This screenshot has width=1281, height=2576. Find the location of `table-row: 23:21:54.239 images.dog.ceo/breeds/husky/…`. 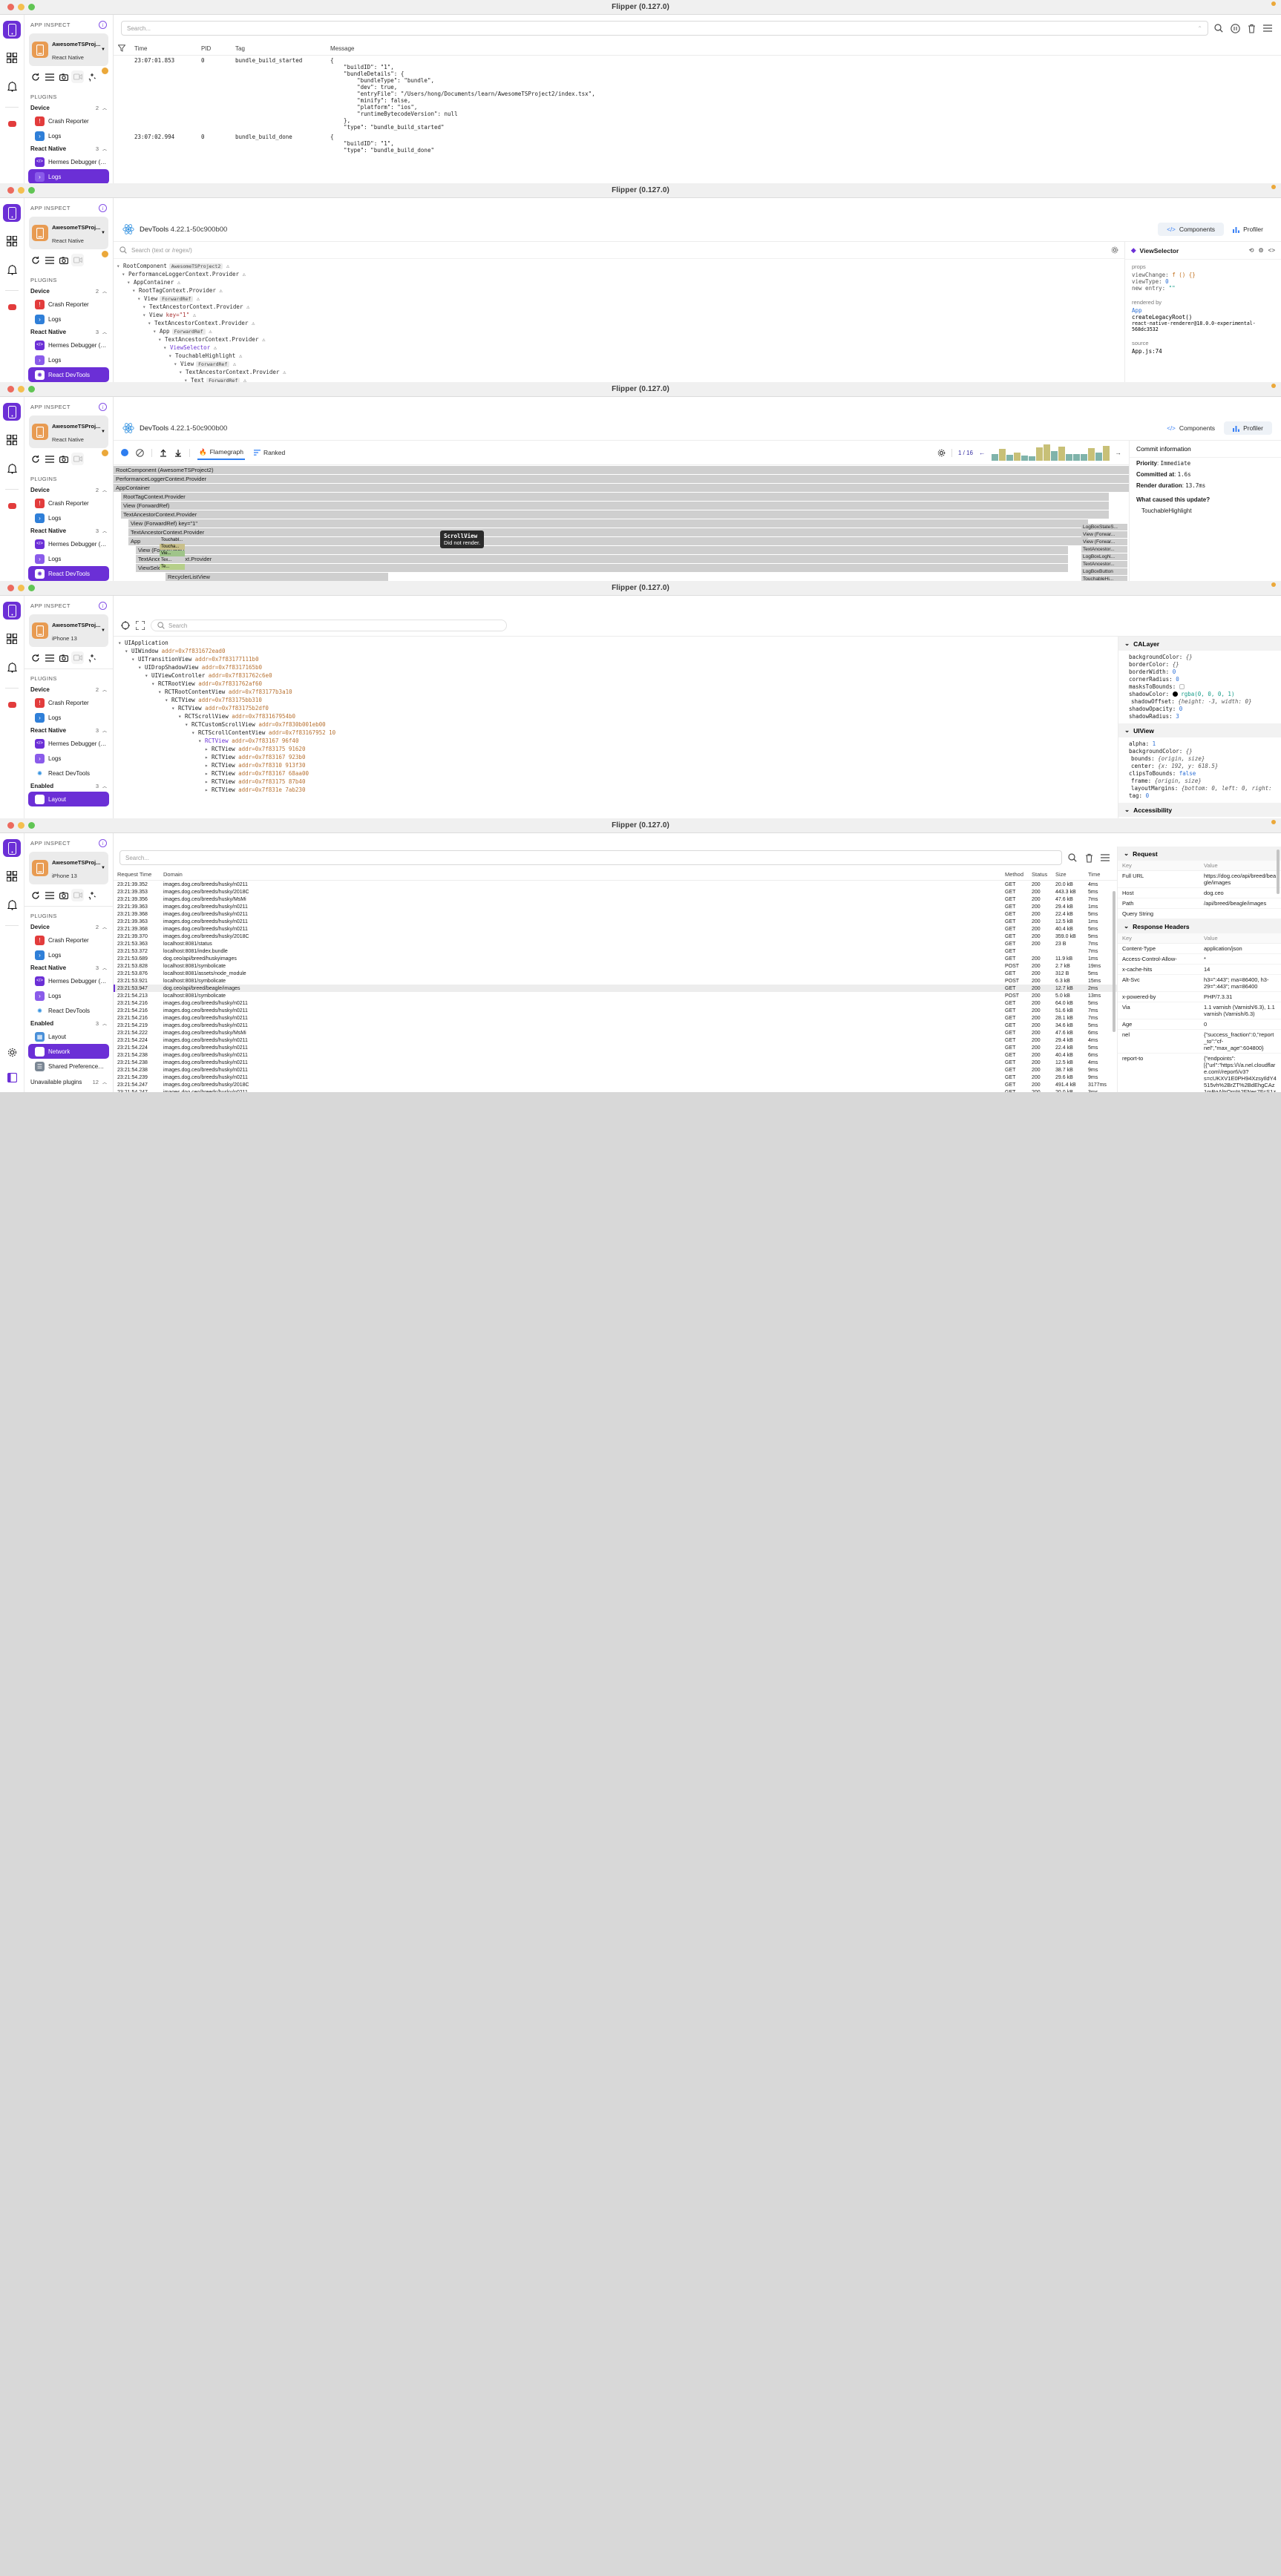

table-row: 23:21:54.239 images.dog.ceo/breeds/husky/… is located at coordinates (615, 1077).